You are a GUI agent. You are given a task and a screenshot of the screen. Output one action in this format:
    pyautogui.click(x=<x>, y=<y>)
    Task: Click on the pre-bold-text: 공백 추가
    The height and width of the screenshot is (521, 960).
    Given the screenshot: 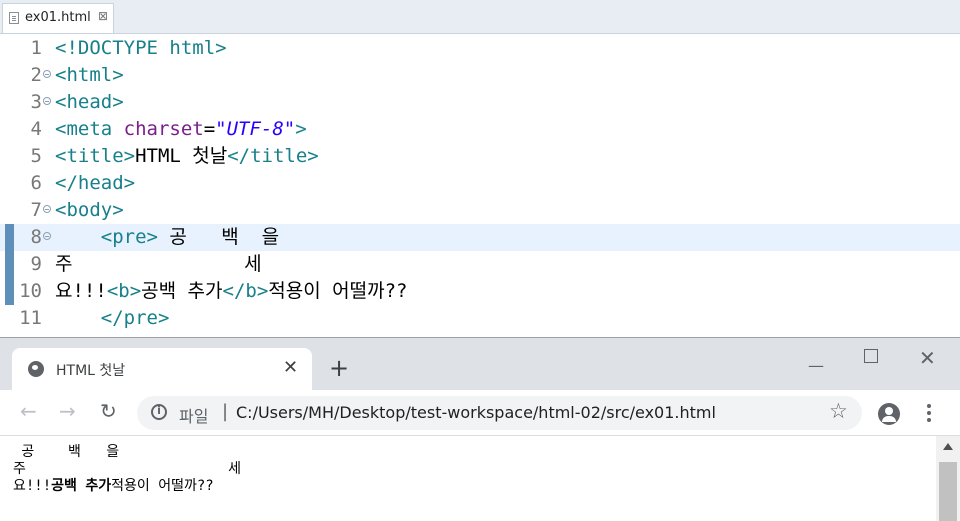 What is the action you would take?
    pyautogui.click(x=81, y=486)
    